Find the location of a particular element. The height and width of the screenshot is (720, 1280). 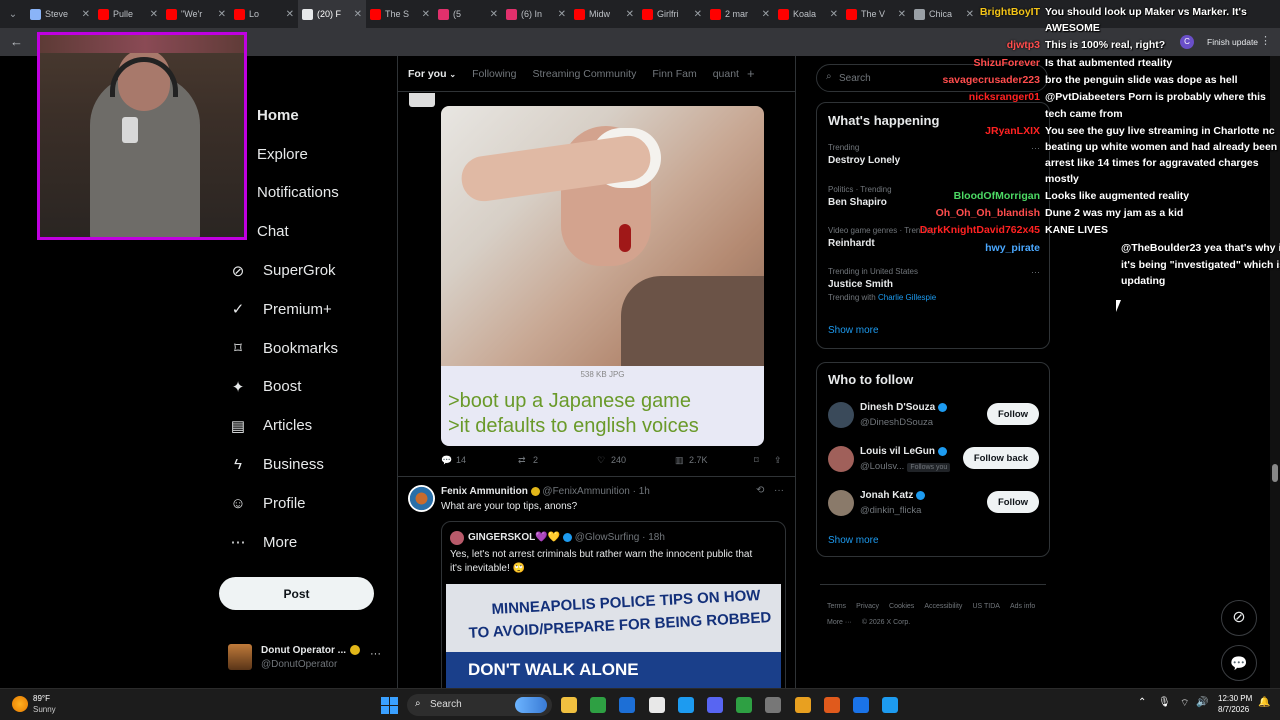

nav-articles: ▤ Articles is located at coordinates (303, 425).